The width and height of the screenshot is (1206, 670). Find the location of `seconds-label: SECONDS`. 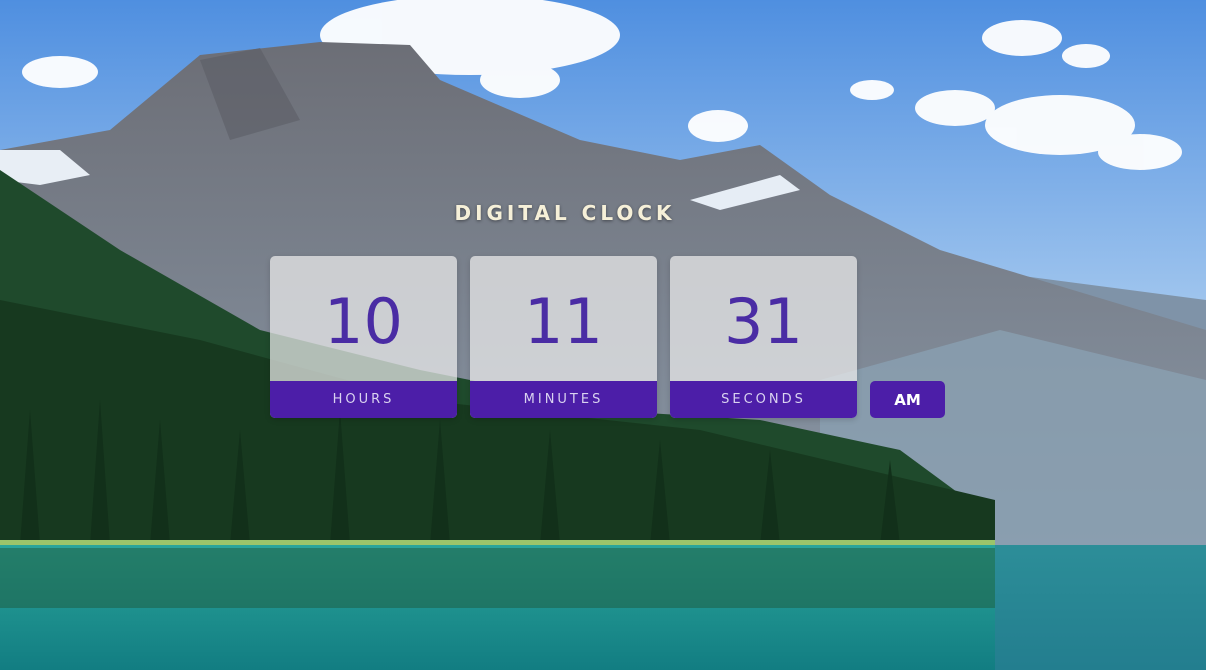

seconds-label: SECONDS is located at coordinates (763, 399).